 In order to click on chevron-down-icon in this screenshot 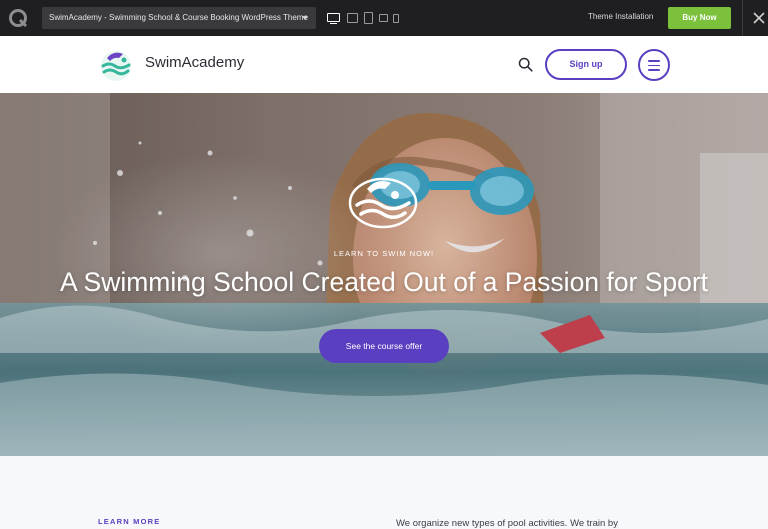, I will do `click(305, 18)`.